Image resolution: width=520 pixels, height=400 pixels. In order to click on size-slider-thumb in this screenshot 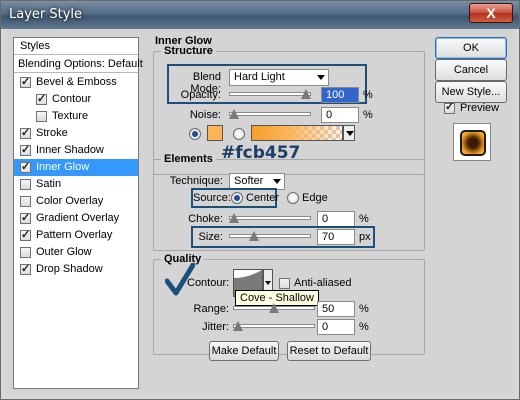, I will do `click(254, 236)`.